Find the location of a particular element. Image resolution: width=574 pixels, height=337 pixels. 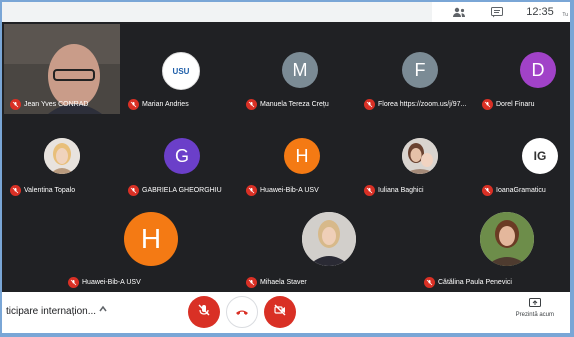

participant-nameplate: Valentina Topalo is located at coordinates (42, 190).